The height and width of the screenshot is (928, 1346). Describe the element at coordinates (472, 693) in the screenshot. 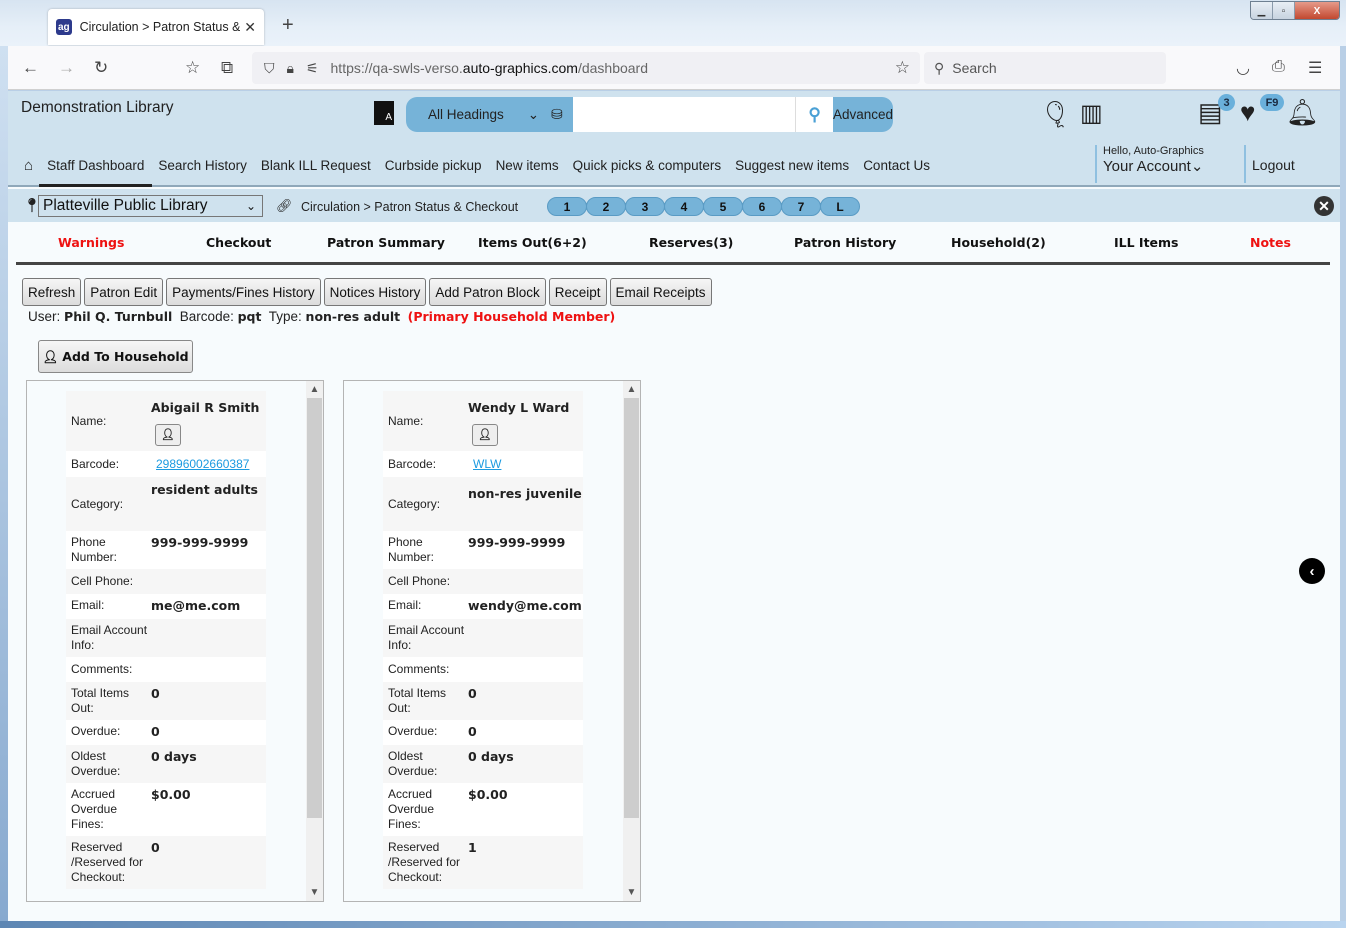

I see `member-total-out: 0` at that location.